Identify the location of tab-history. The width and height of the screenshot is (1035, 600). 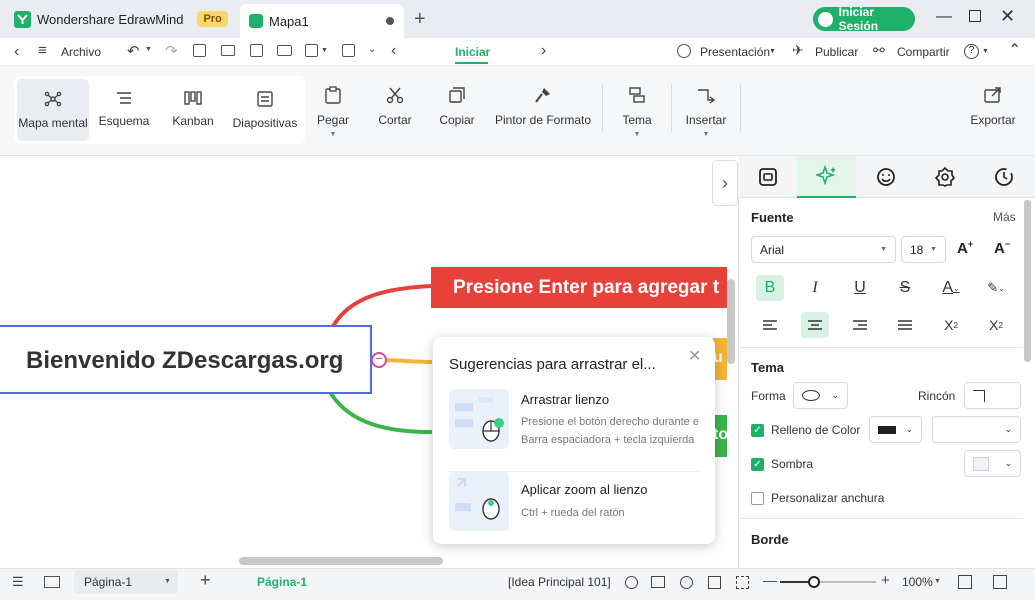
(1003, 177).